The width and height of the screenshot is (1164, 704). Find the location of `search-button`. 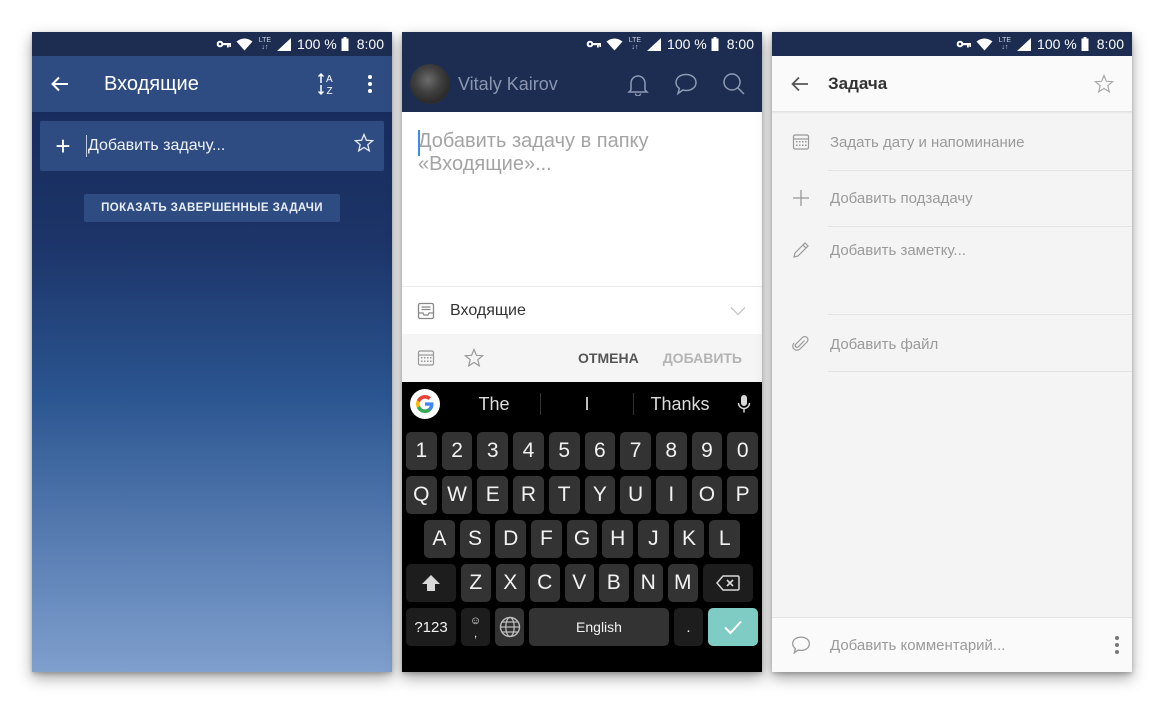

search-button is located at coordinates (734, 84).